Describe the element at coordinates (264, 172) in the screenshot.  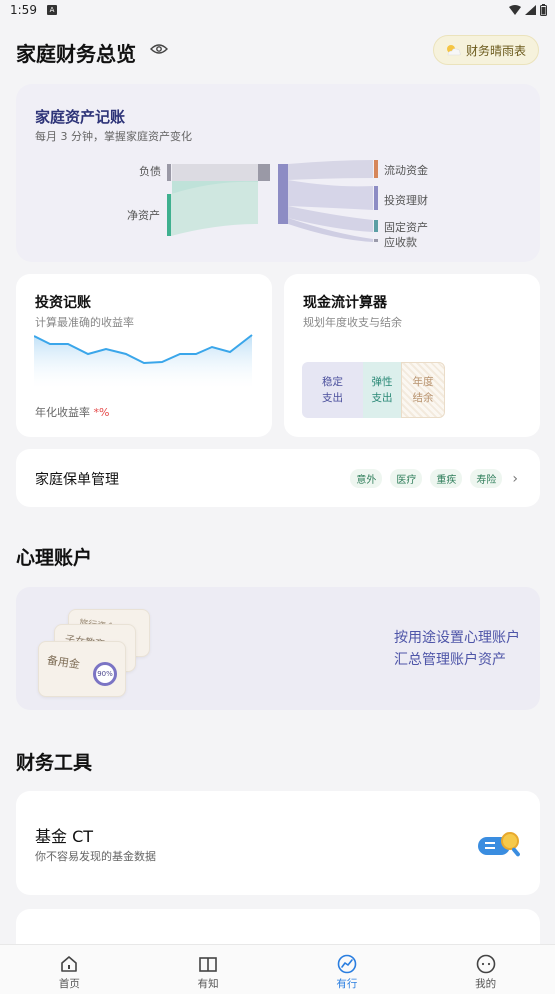
I see `liability-block` at that location.